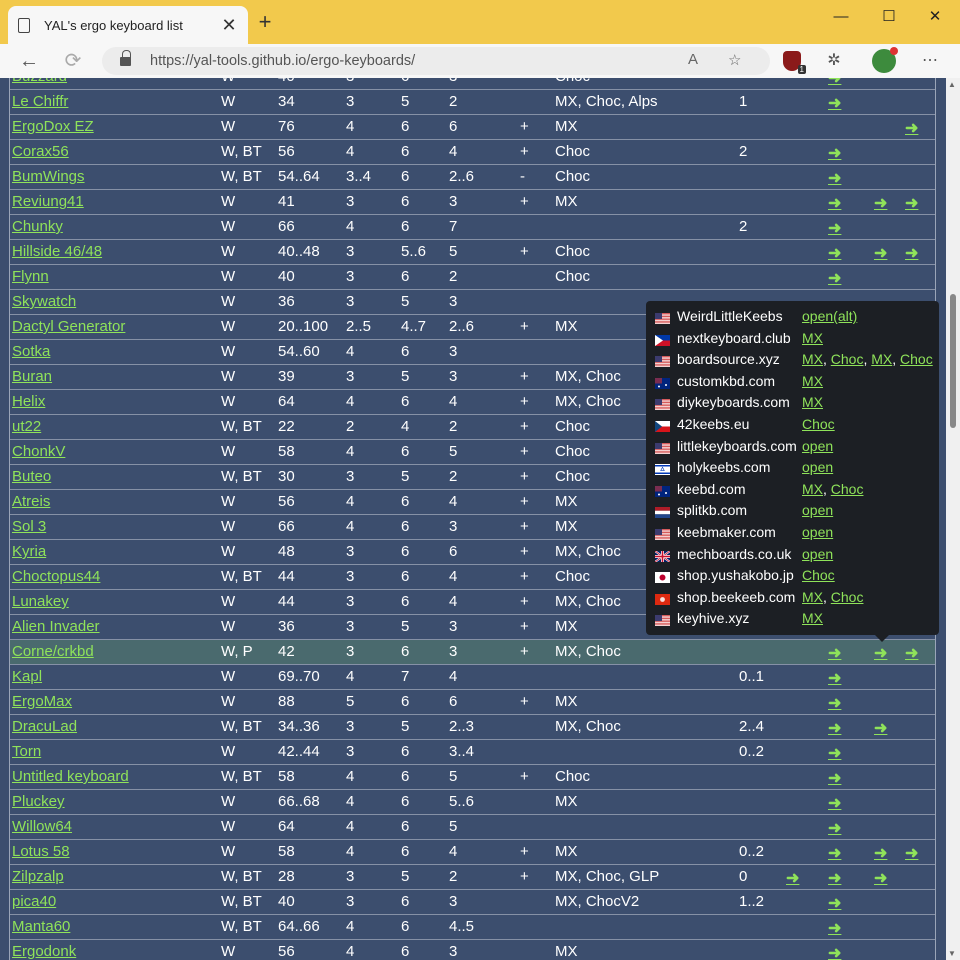  I want to click on vertical-scrollbar: ▲ ▼, so click(953, 519).